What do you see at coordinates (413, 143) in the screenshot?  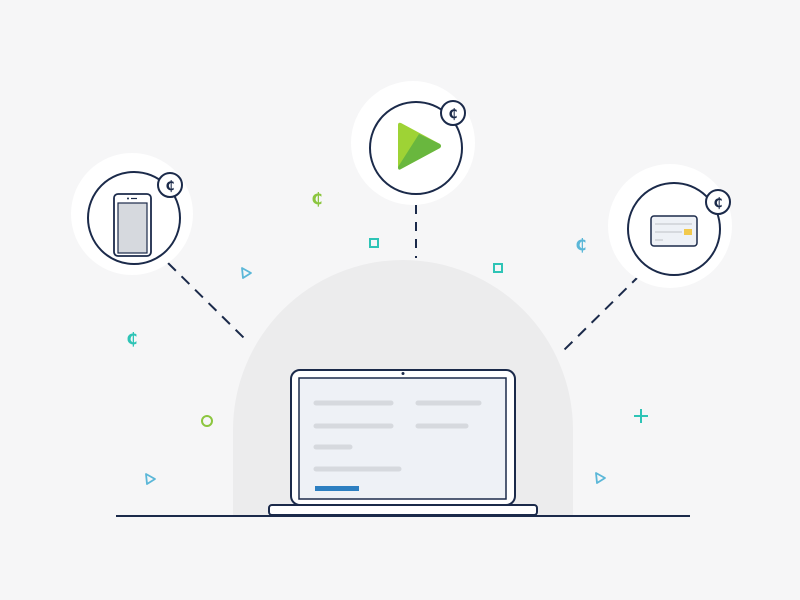 I see `play-bubble: ₵` at bounding box center [413, 143].